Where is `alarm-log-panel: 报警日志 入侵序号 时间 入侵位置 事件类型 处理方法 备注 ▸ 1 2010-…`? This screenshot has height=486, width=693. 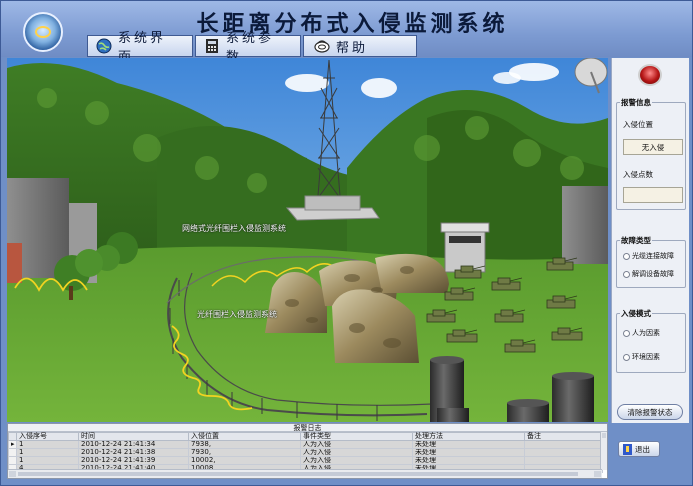 alarm-log-panel: 报警日志 入侵序号 时间 入侵位置 事件类型 处理方法 备注 ▸ 1 2010-… is located at coordinates (307, 451).